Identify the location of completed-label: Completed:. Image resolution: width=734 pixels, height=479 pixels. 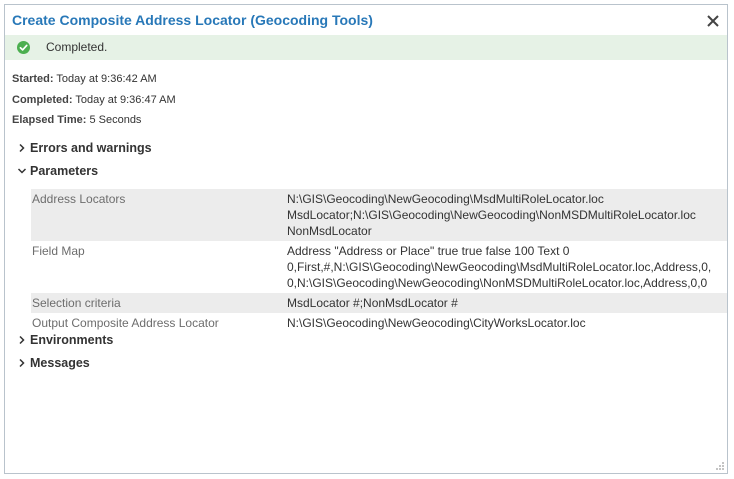
(42, 100).